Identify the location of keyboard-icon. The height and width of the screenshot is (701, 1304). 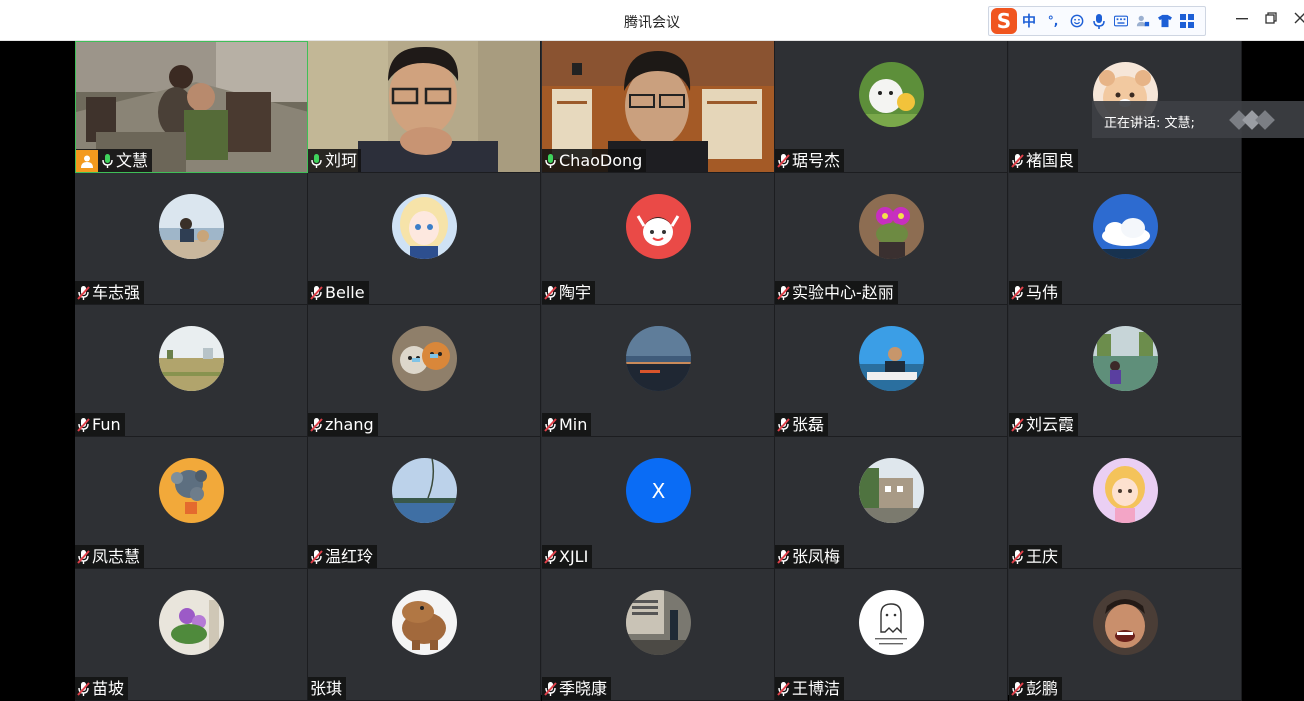
(1121, 21).